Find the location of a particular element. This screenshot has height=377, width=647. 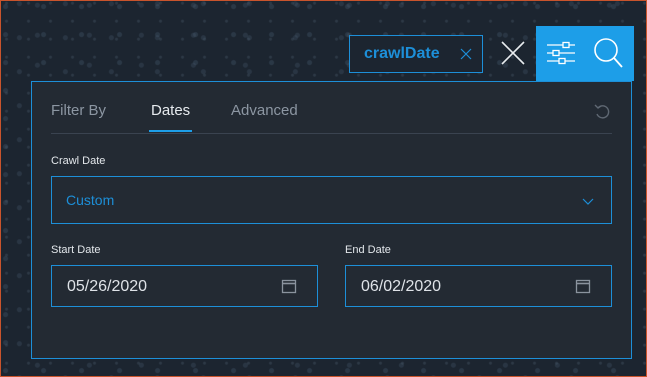

end-date-value: 06/02/2020 is located at coordinates (401, 286).